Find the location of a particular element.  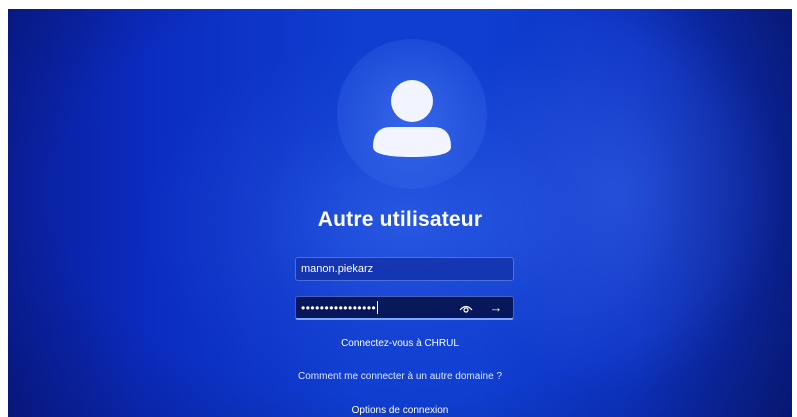

username-field: manon.piekarz is located at coordinates (404, 269).